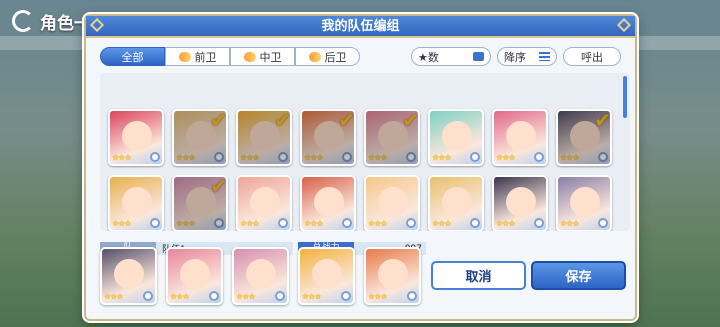  I want to click on swirl-icon, so click(23, 21).